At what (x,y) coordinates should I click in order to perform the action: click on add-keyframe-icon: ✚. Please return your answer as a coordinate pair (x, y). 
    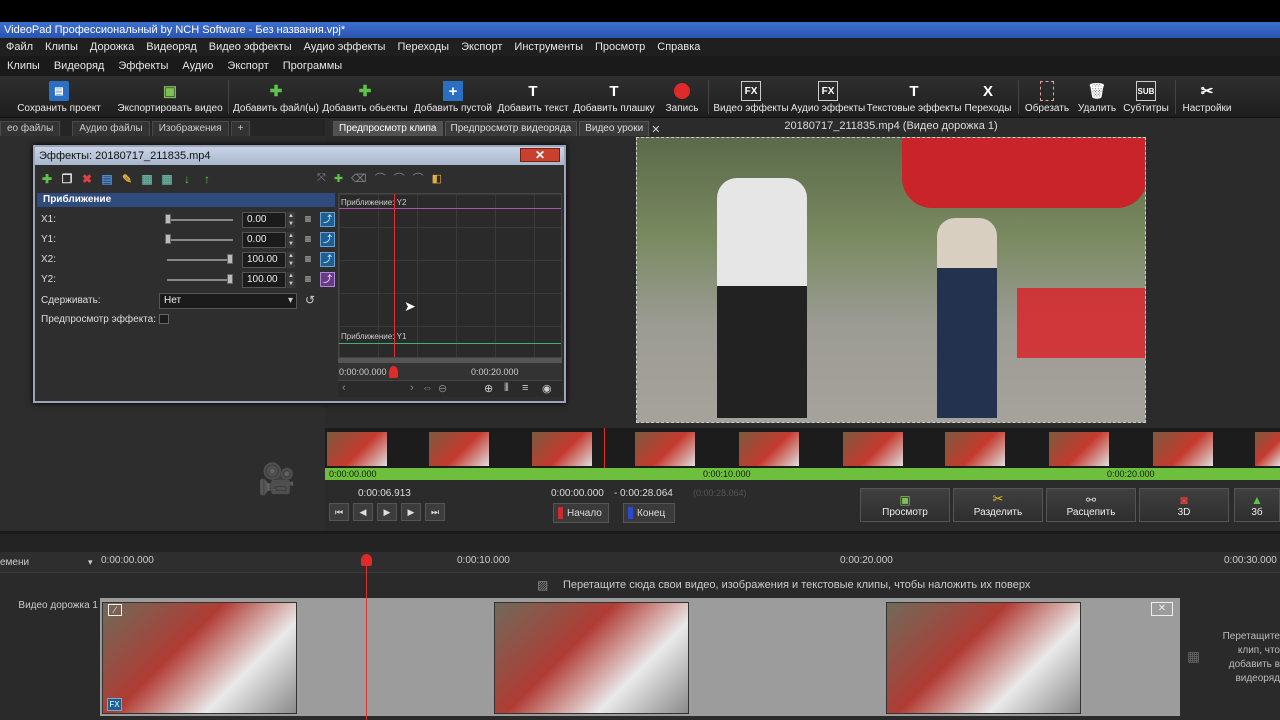
    Looking at the image, I should click on (338, 178).